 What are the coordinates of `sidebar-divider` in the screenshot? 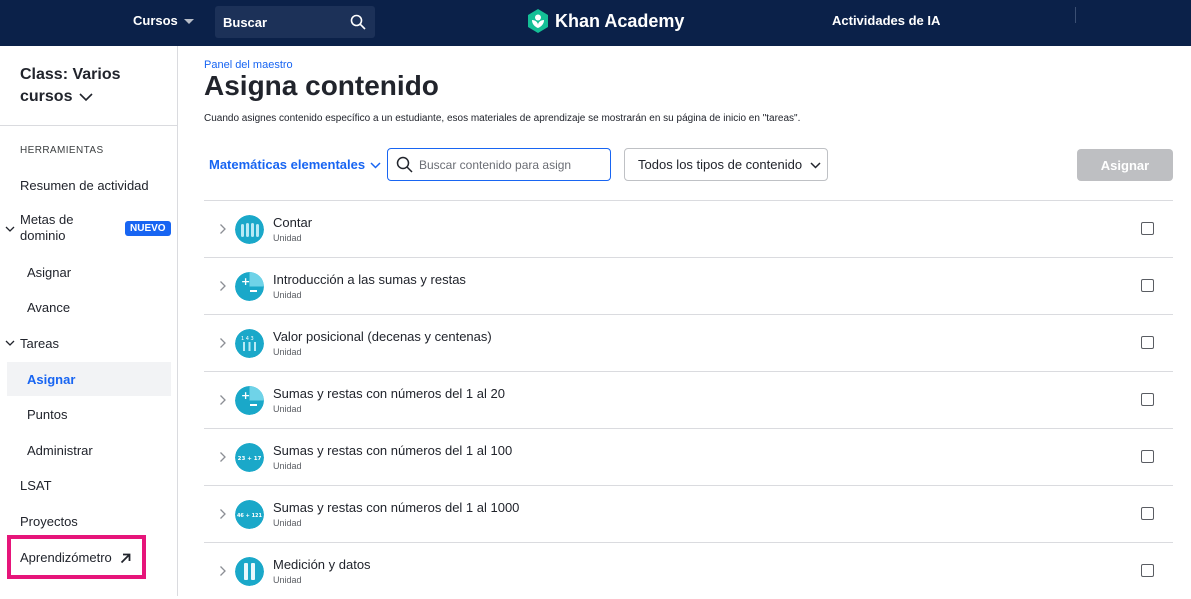 It's located at (88, 125).